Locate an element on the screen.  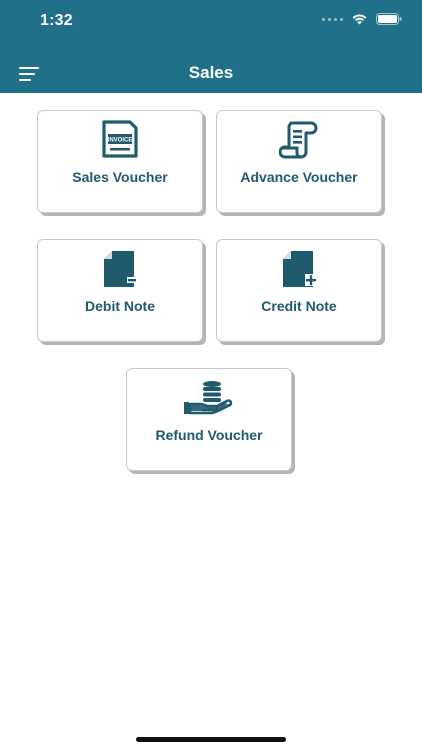
refund-voucher-label: Refund Voucher is located at coordinates (209, 435).